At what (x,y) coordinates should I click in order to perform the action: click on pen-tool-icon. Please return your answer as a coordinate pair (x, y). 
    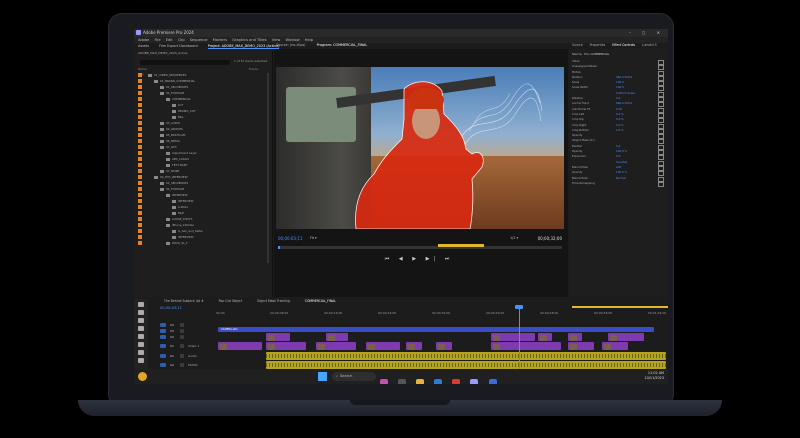
    Looking at the image, I should click on (141, 344).